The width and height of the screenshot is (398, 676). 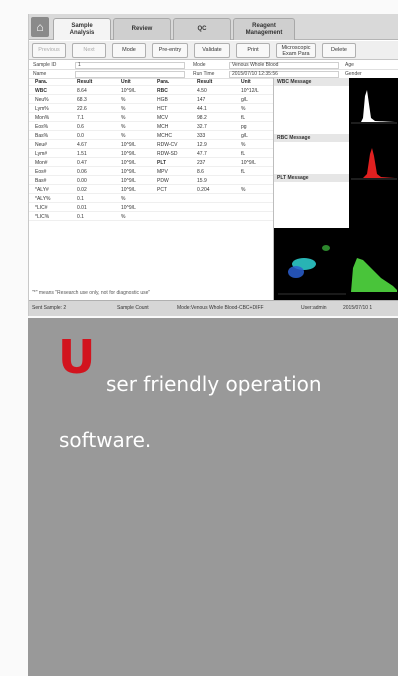 I want to click on cell-para: PLT, so click(x=162, y=163).